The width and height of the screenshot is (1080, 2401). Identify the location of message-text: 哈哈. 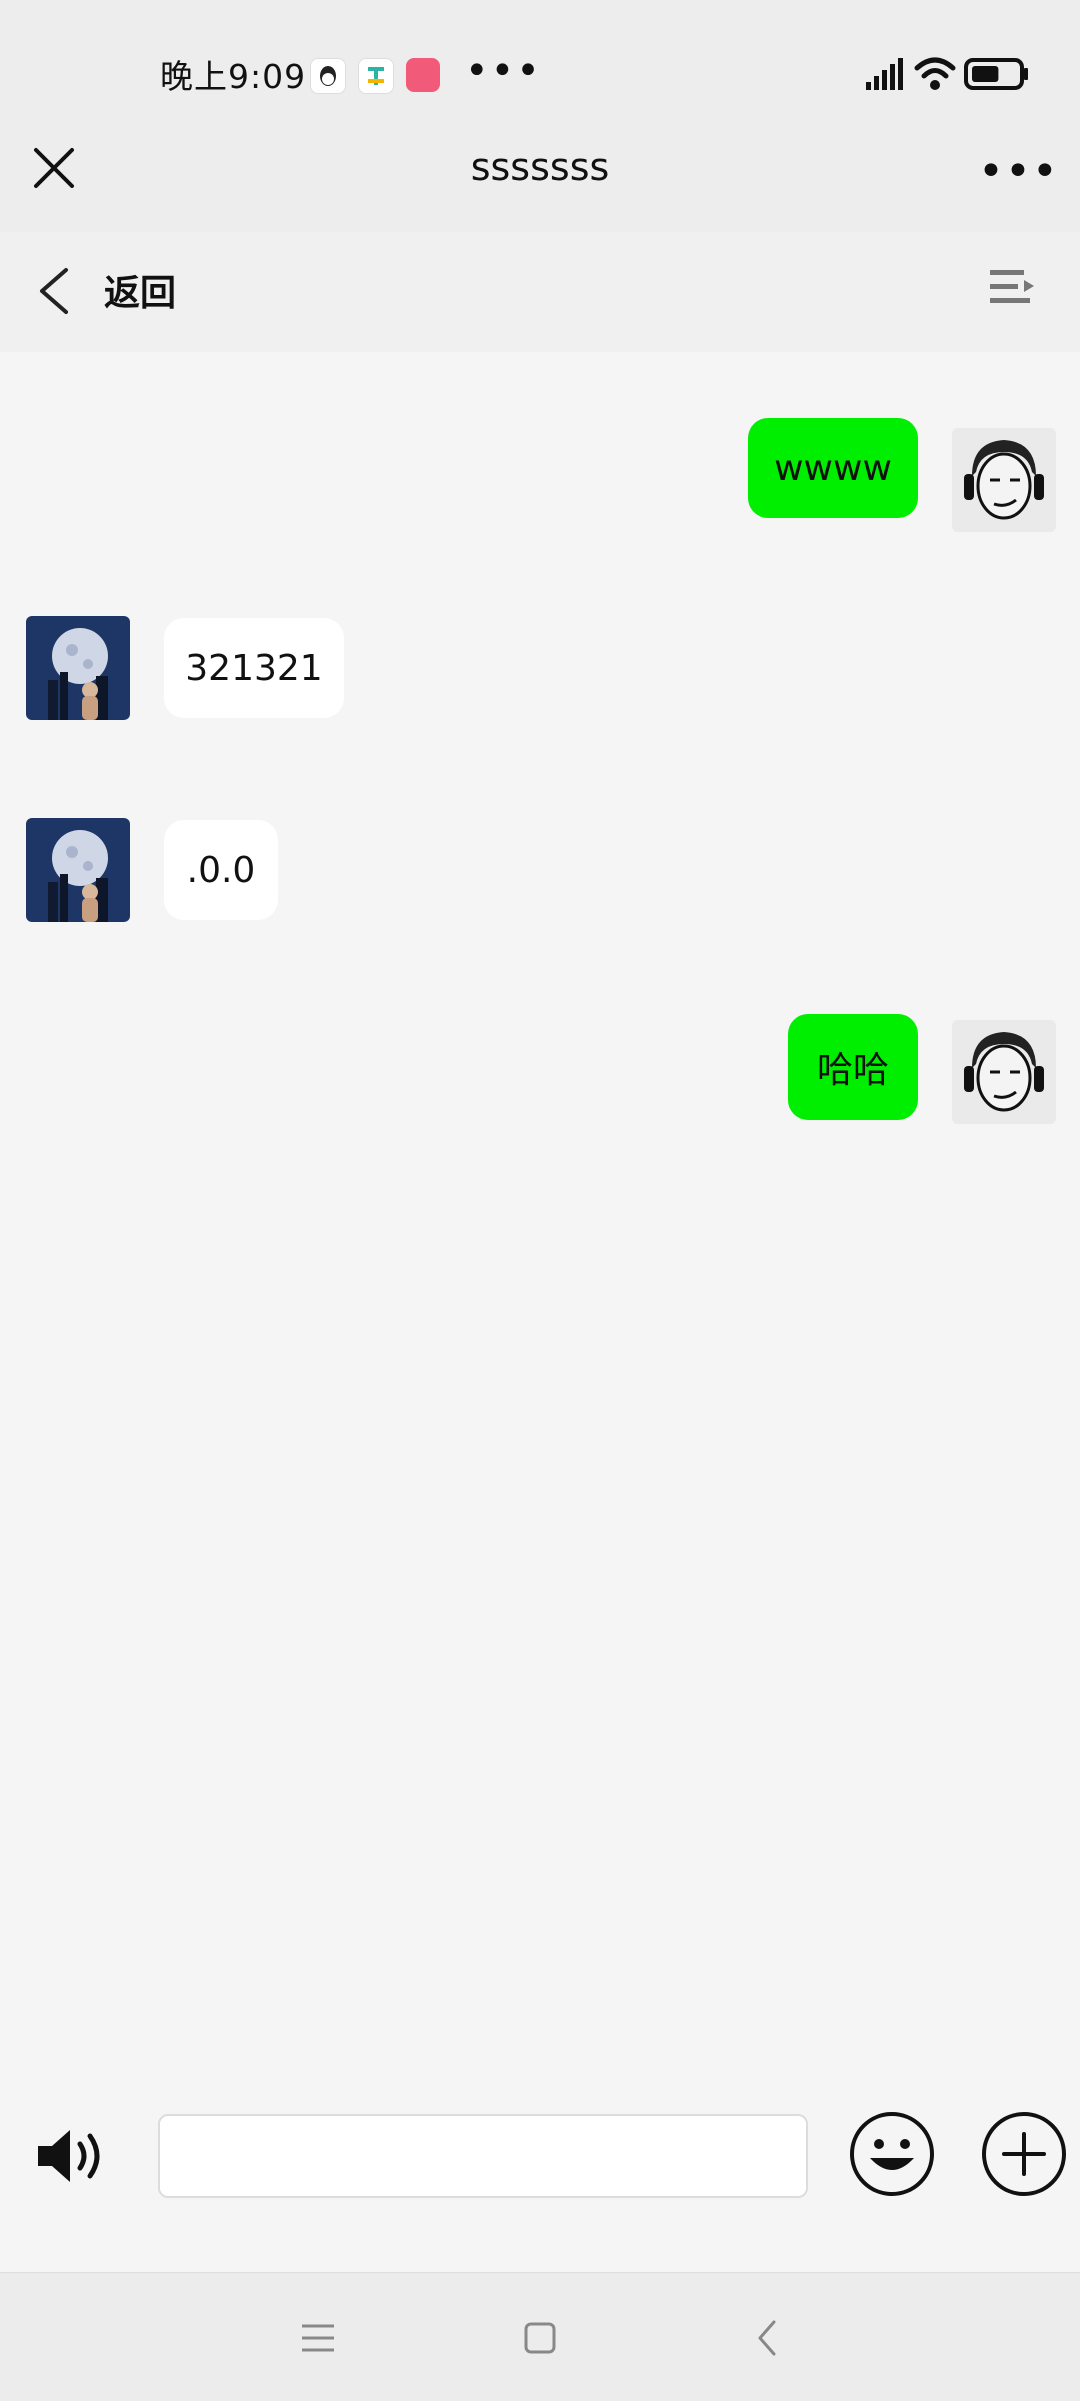
(852, 1070).